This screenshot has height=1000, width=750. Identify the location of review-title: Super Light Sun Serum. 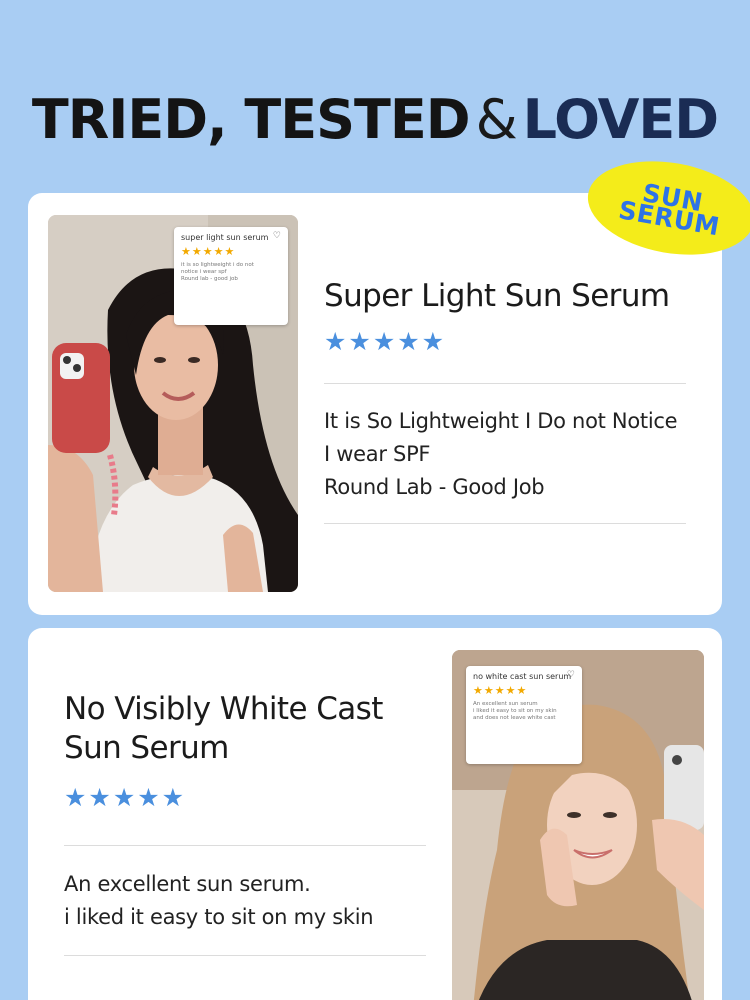
(497, 296).